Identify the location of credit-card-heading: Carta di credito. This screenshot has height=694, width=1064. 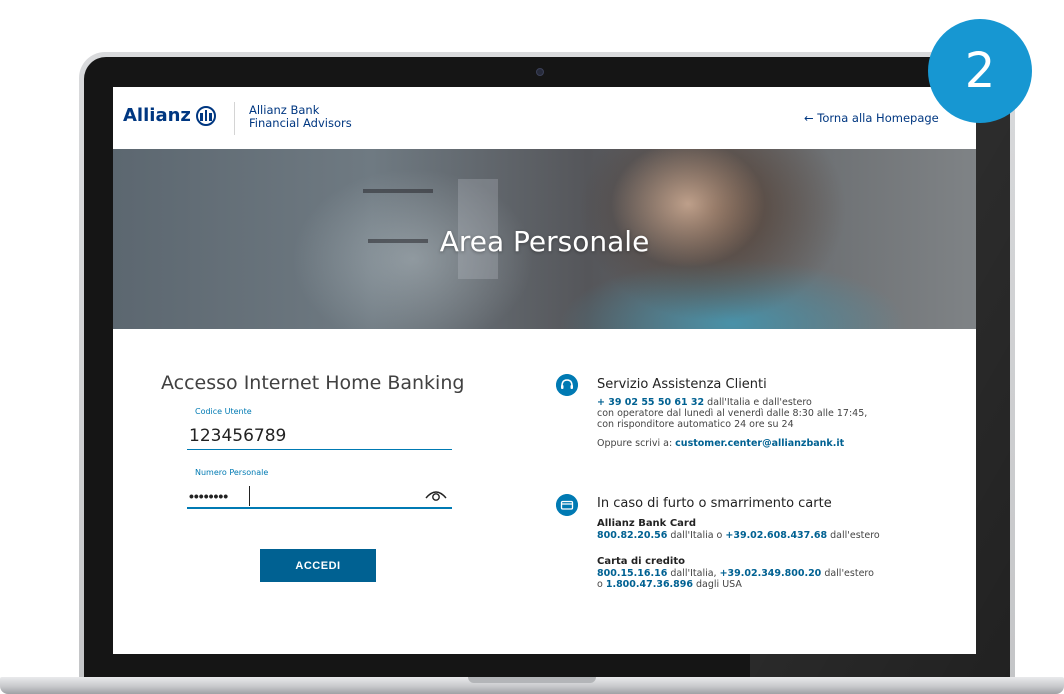
(641, 561).